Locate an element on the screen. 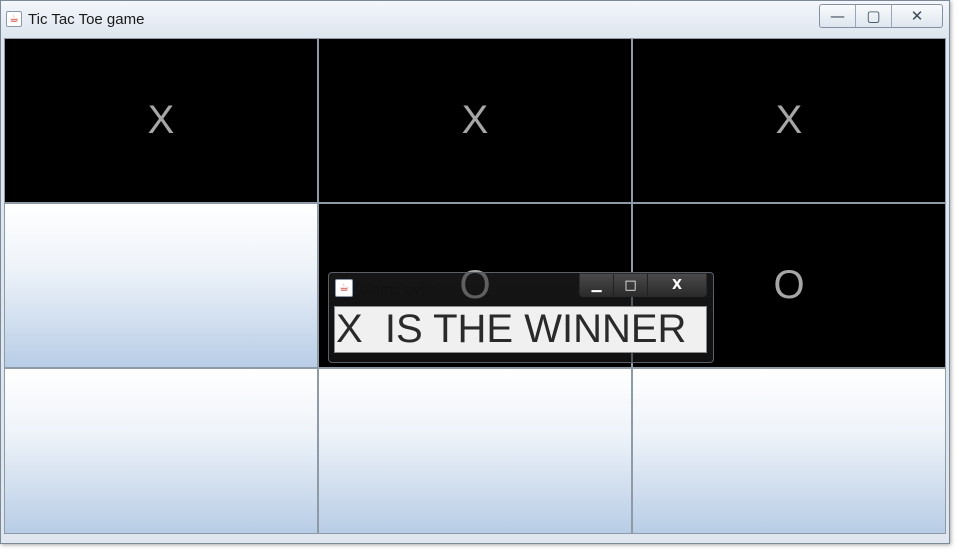 This screenshot has height=552, width=959. window-controls: — ▢ ✕ is located at coordinates (881, 16).